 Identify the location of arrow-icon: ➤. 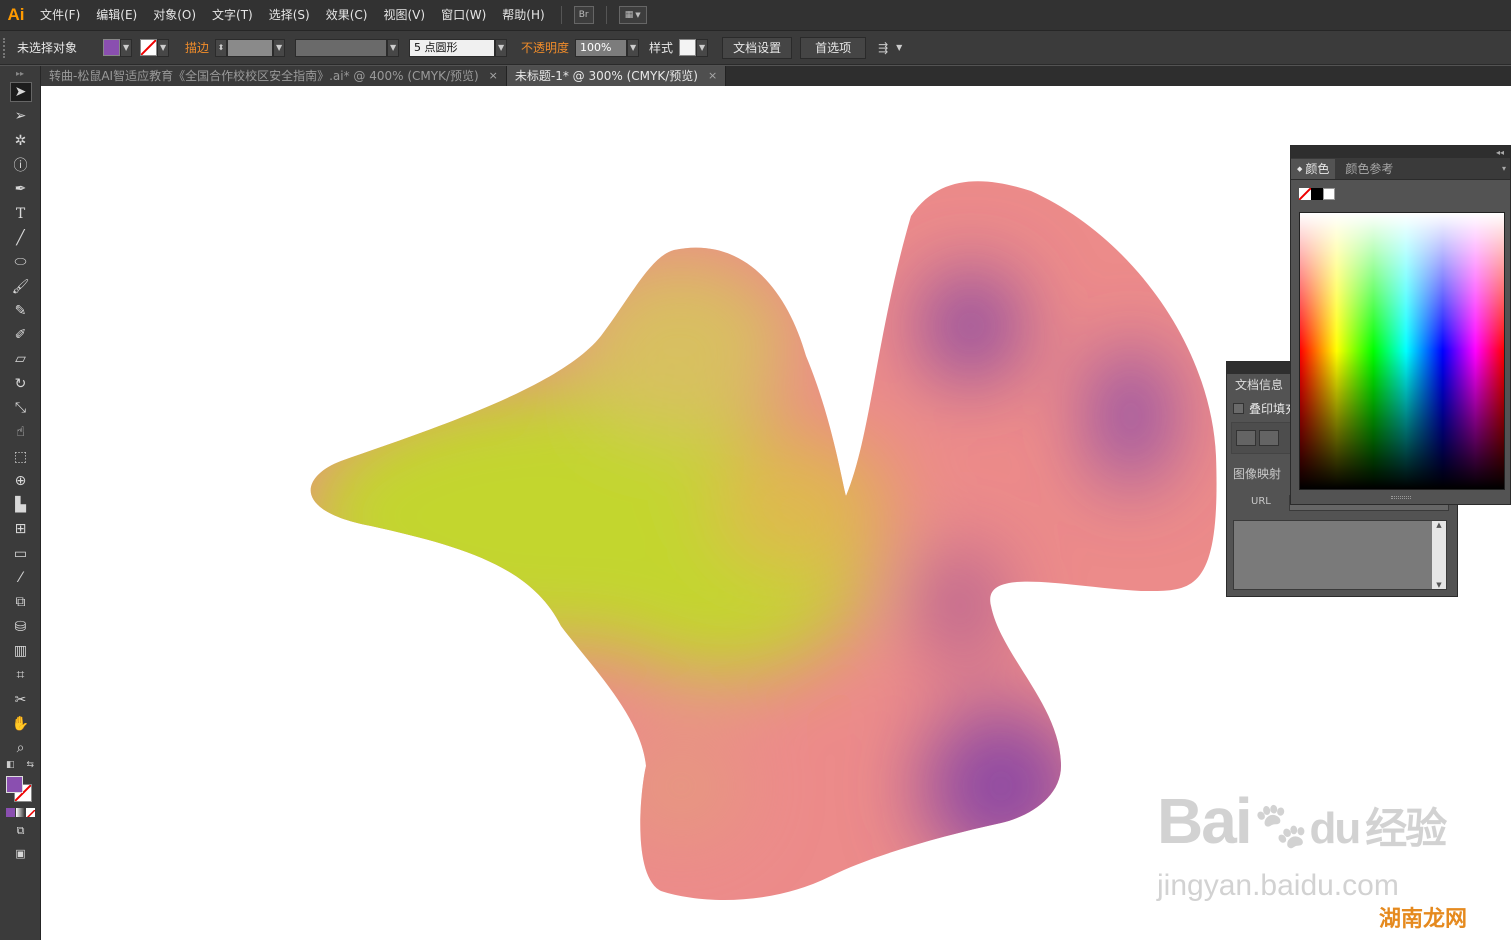
(20, 92).